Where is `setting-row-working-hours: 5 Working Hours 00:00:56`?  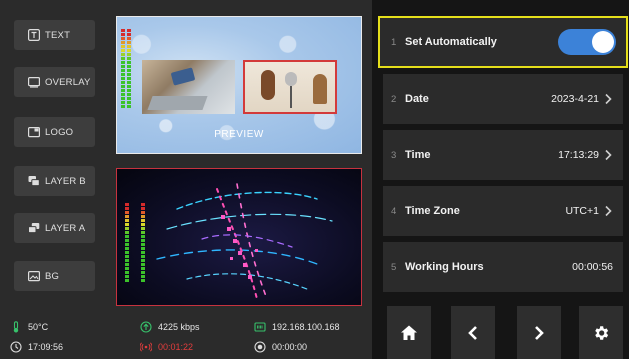 setting-row-working-hours: 5 Working Hours 00:00:56 is located at coordinates (503, 267).